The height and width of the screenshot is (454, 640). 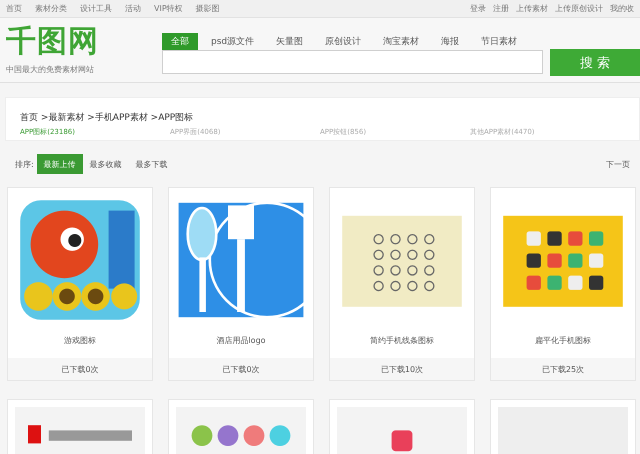 What do you see at coordinates (618, 164) in the screenshot?
I see `next-page-link: 下一页` at bounding box center [618, 164].